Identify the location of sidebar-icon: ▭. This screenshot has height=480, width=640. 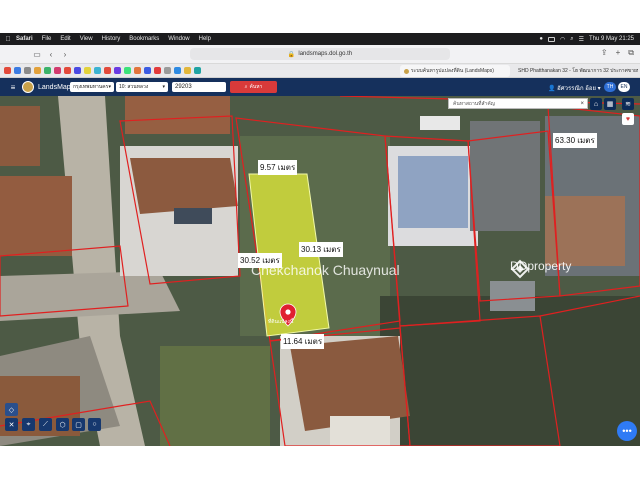
(37, 54).